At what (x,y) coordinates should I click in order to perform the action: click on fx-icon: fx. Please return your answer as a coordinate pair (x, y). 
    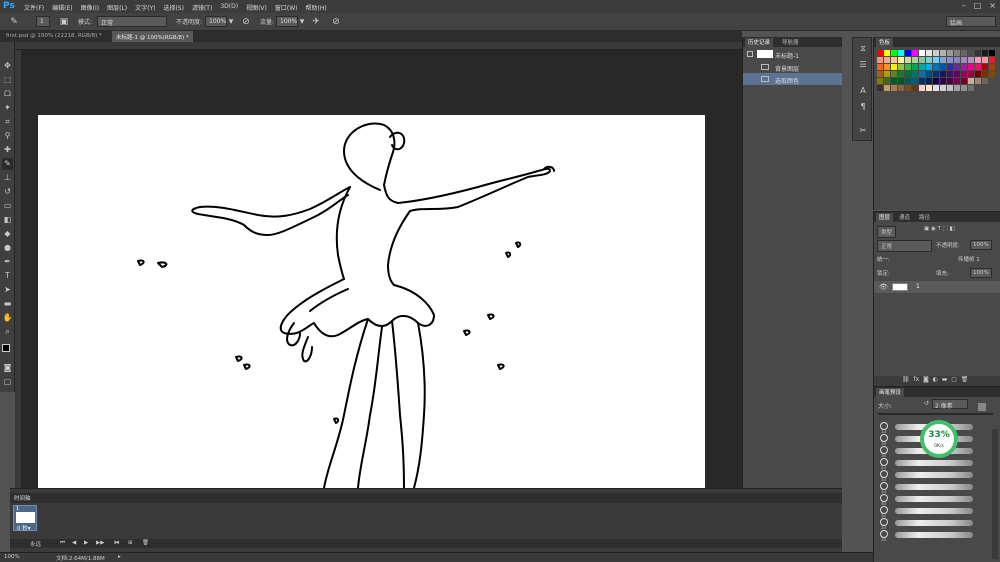
    Looking at the image, I should click on (916, 379).